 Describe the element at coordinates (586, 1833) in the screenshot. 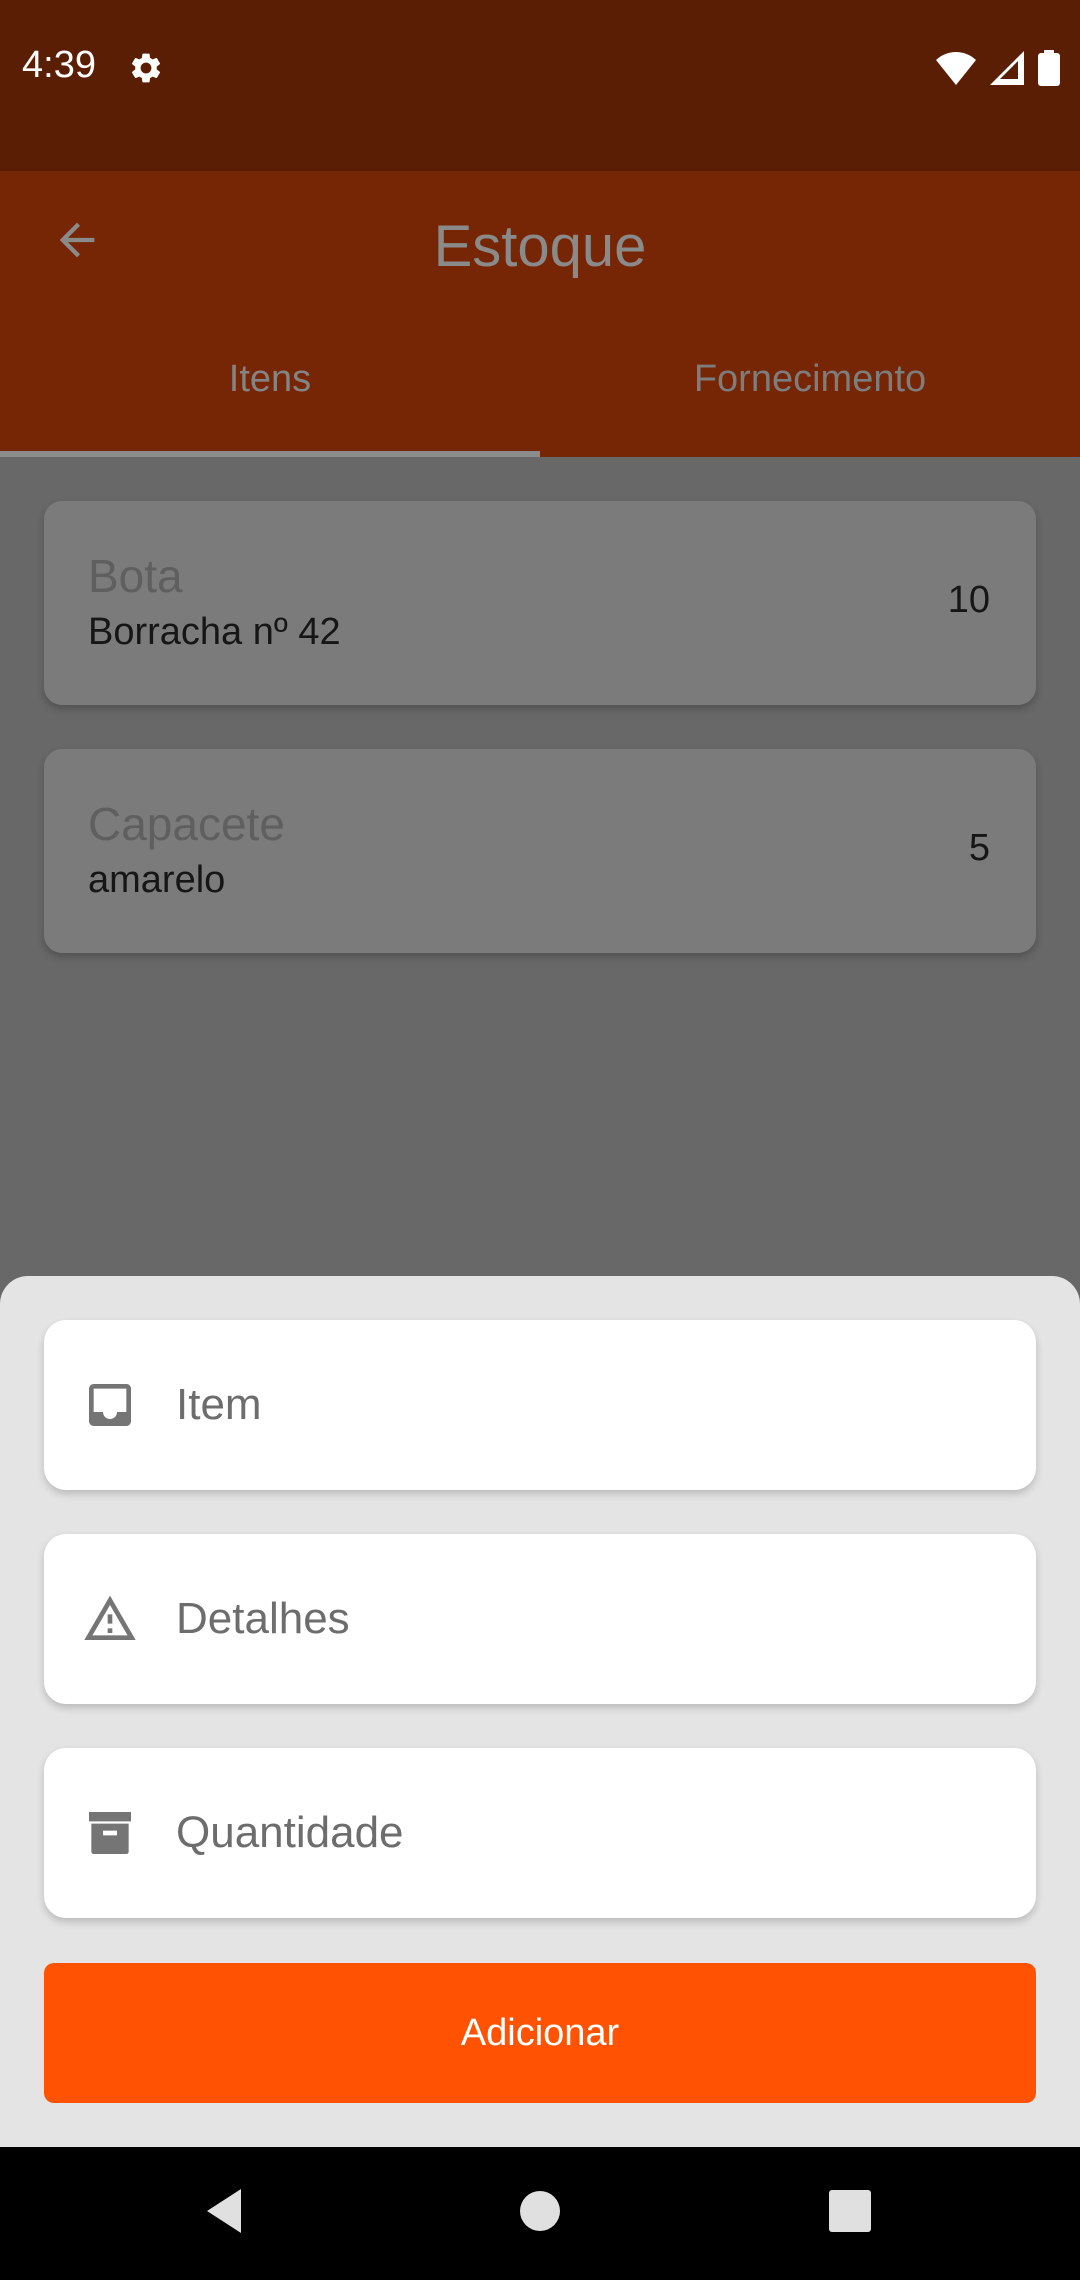

I see `quantity-input` at that location.